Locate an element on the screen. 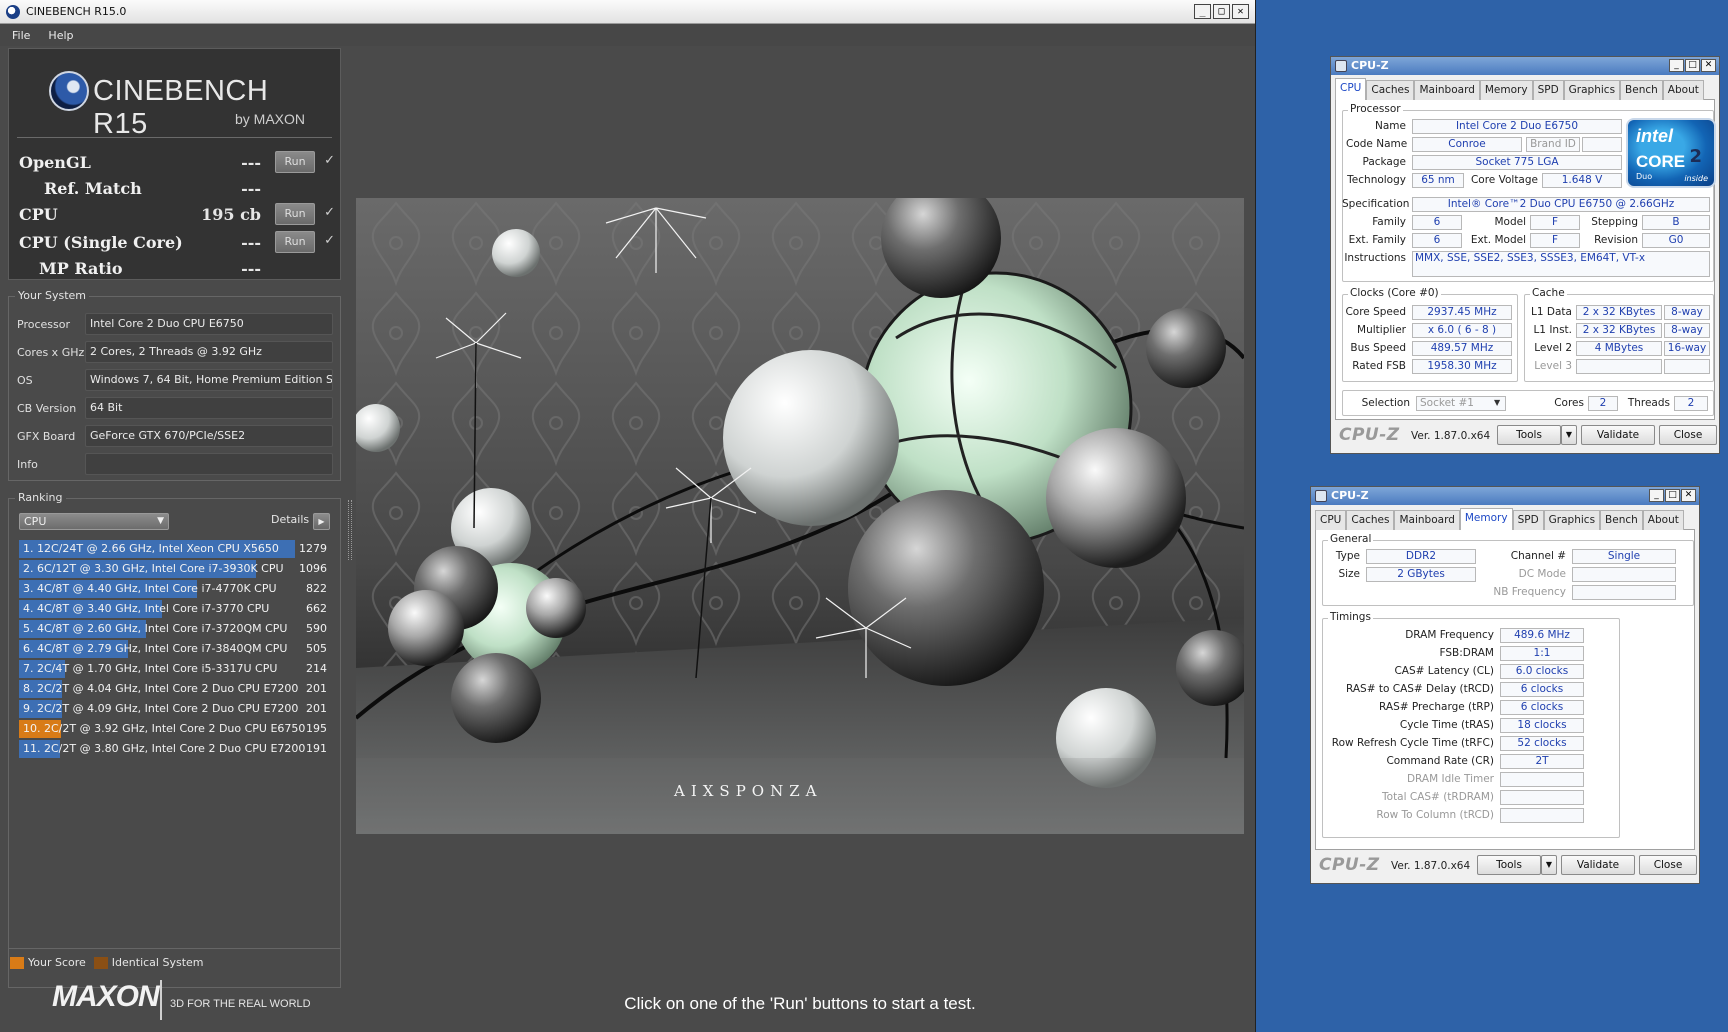 The width and height of the screenshot is (1728, 1032). cinebench-titlebar: CINEBENCH R15.0 _ □ ✕ is located at coordinates (627, 12).